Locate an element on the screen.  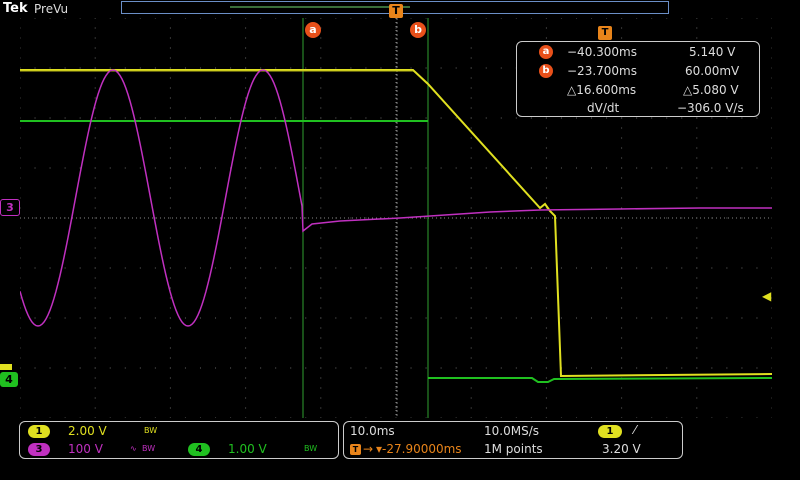
trigger-level: 3.20 V is located at coordinates (621, 449).